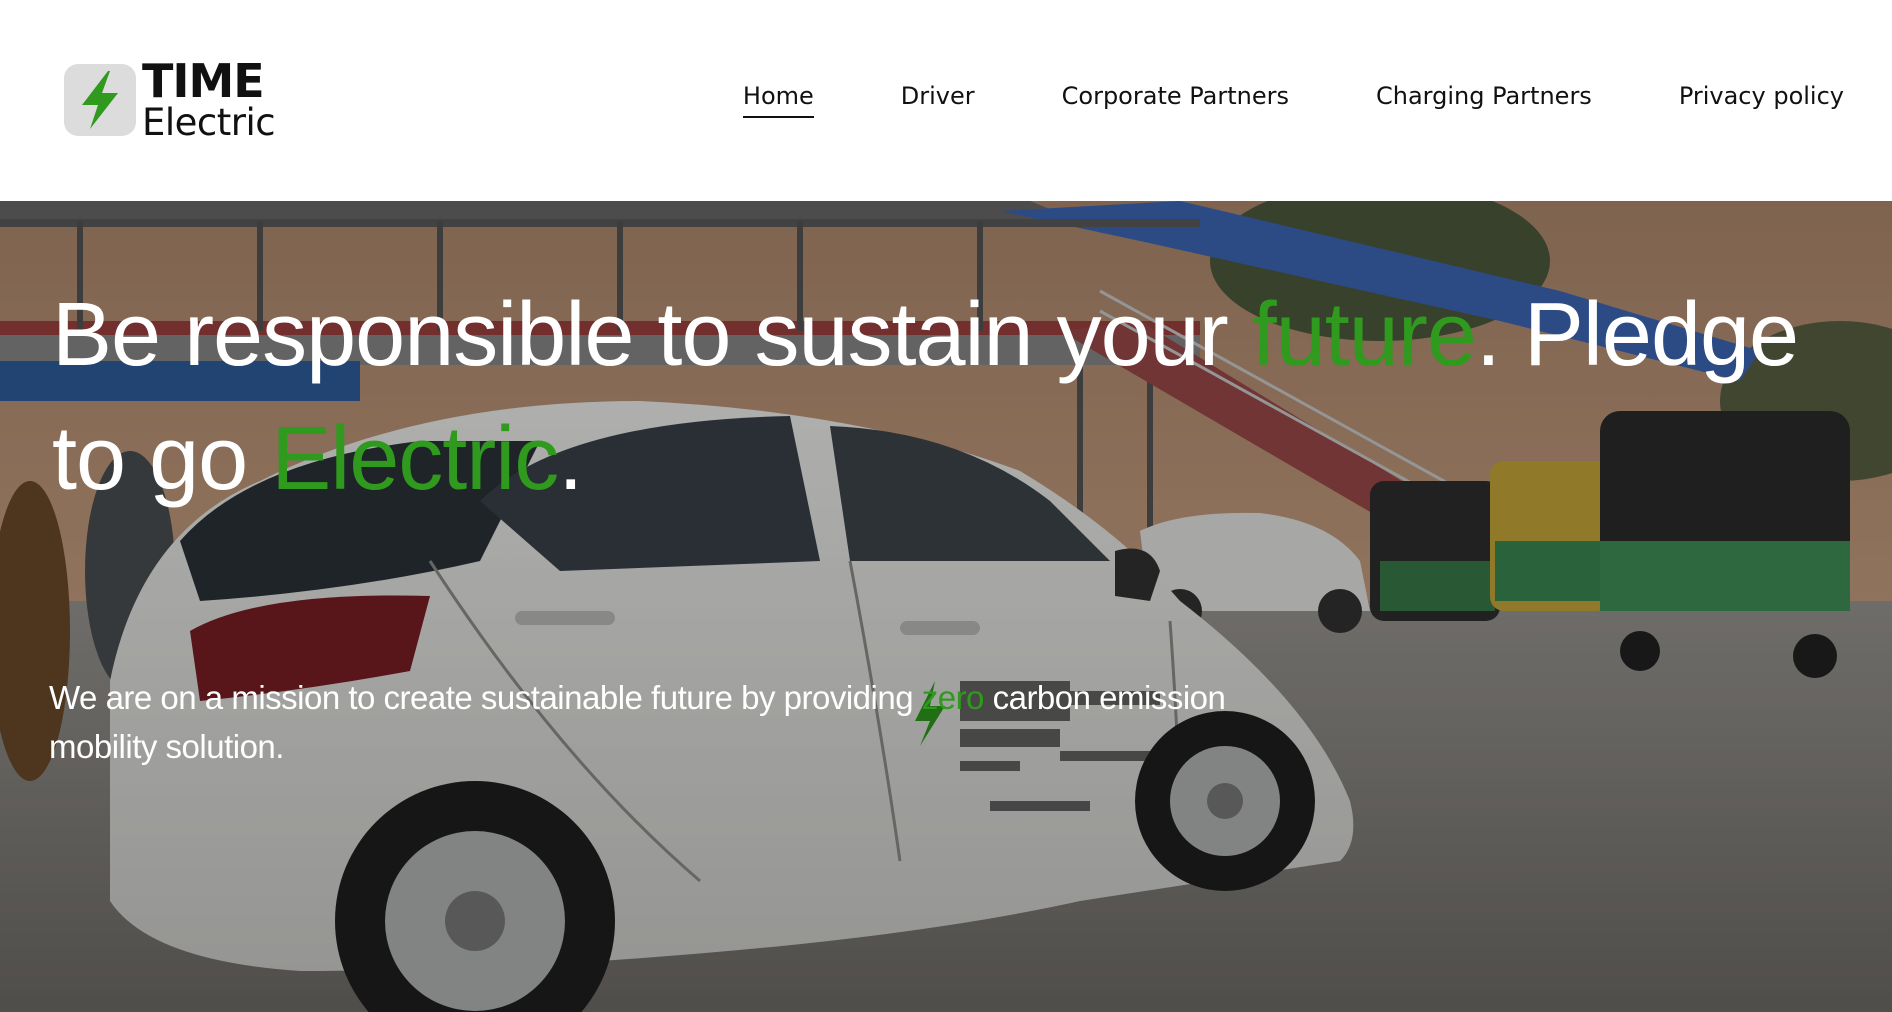 The height and width of the screenshot is (1012, 1892). I want to click on nav-driver: Driver, so click(938, 100).